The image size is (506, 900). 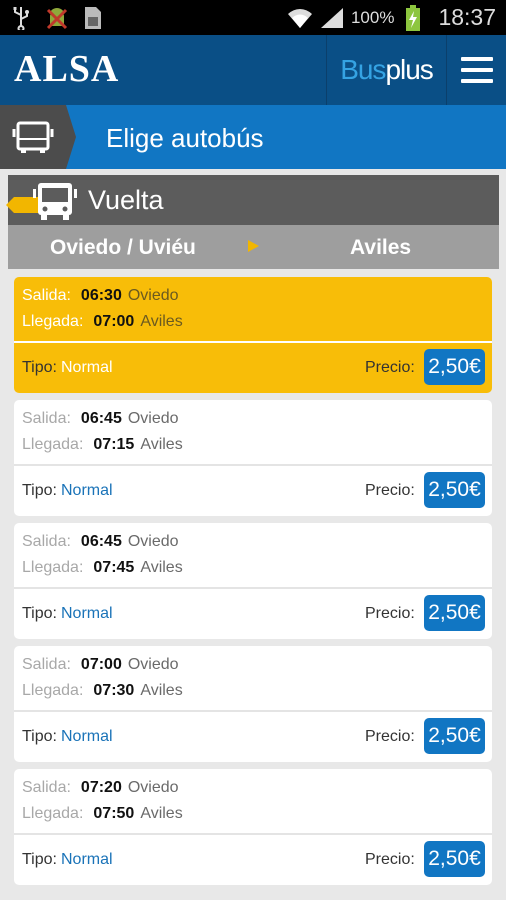 I want to click on route-bar: Oviedo / Uviéu Aviles, so click(x=253, y=247).